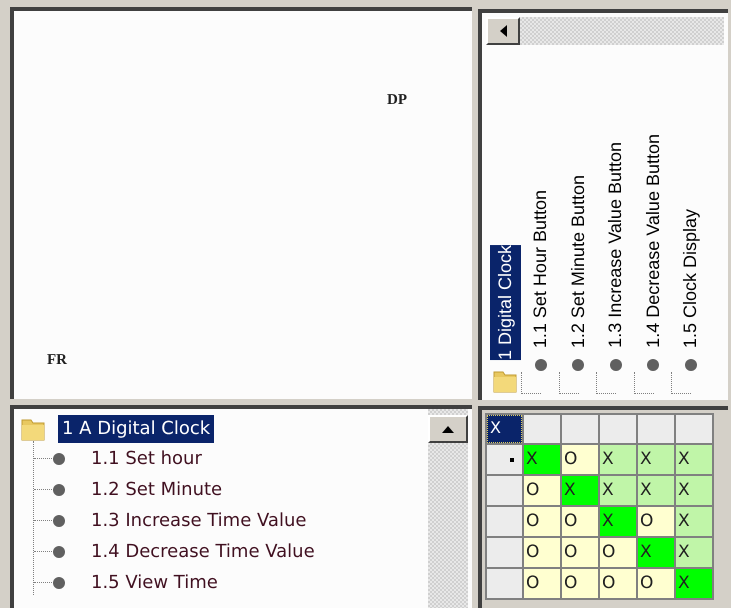 The width and height of the screenshot is (731, 608). Describe the element at coordinates (448, 508) in the screenshot. I see `vertical-scrollbar` at that location.